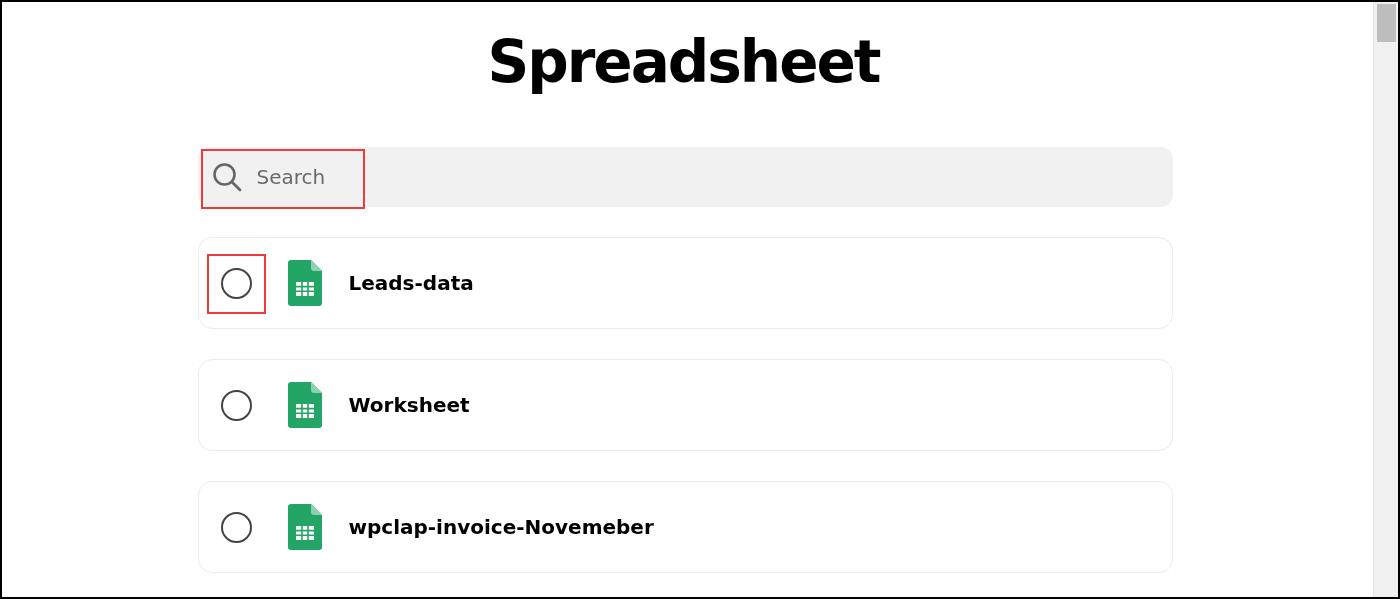 The width and height of the screenshot is (1400, 599). I want to click on scrollbar, so click(1385, 299).